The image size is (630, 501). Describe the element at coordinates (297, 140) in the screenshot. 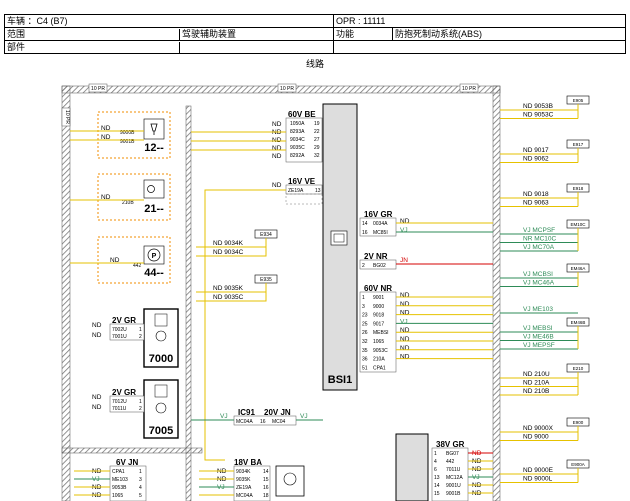

I see `wire-label: 9034C` at that location.